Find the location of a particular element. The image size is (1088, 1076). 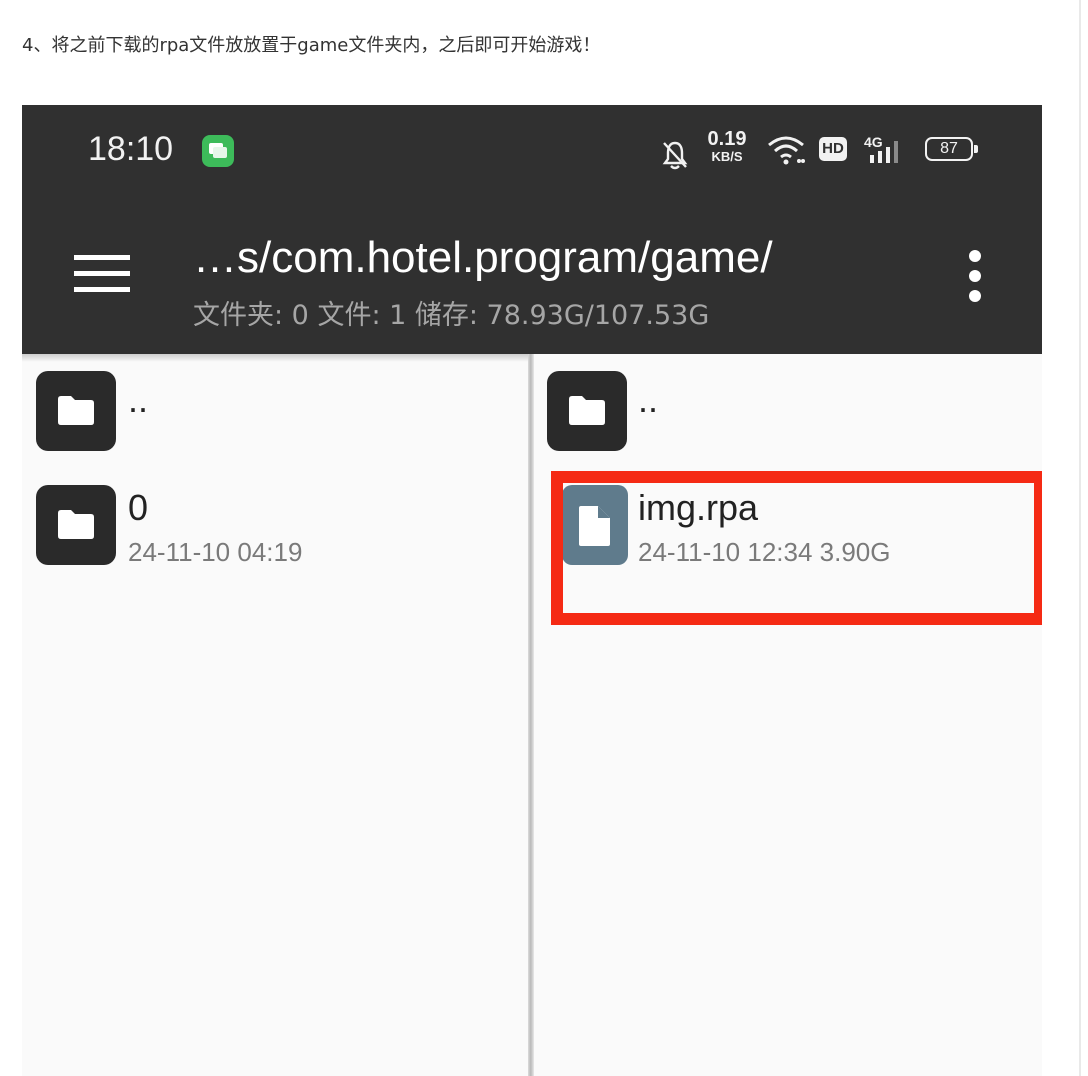

left-item-0-meta: 24-11-10 04:19 is located at coordinates (215, 552).